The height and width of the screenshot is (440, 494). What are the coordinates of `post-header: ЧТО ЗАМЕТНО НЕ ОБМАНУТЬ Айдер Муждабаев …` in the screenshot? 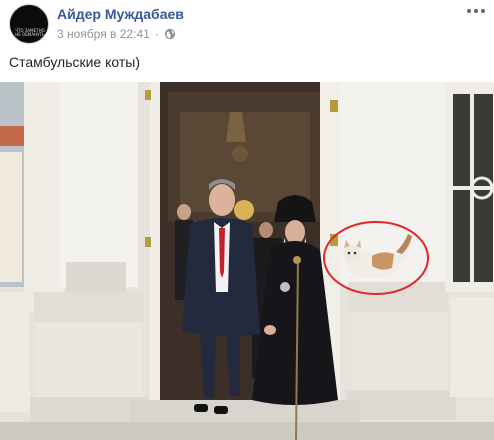 It's located at (247, 24).